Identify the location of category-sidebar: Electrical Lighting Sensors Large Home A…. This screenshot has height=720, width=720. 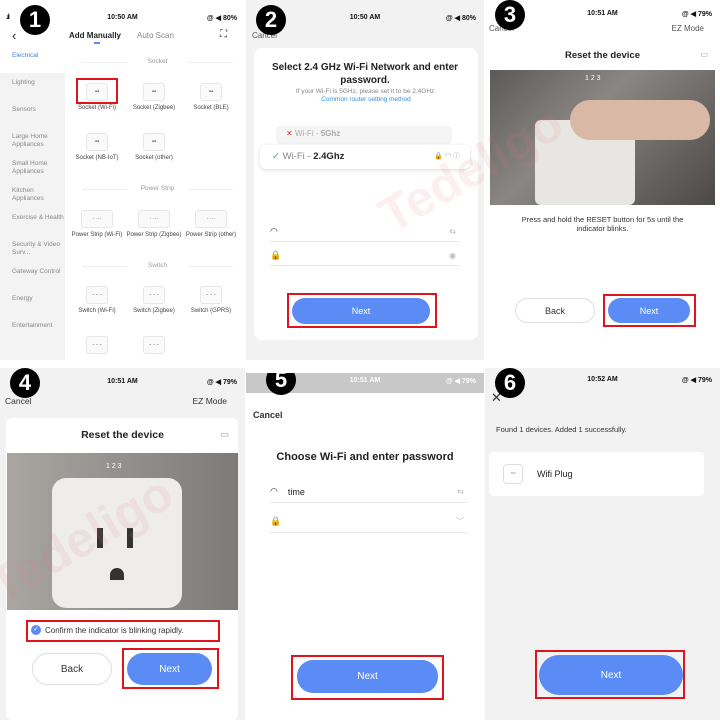
(32, 203).